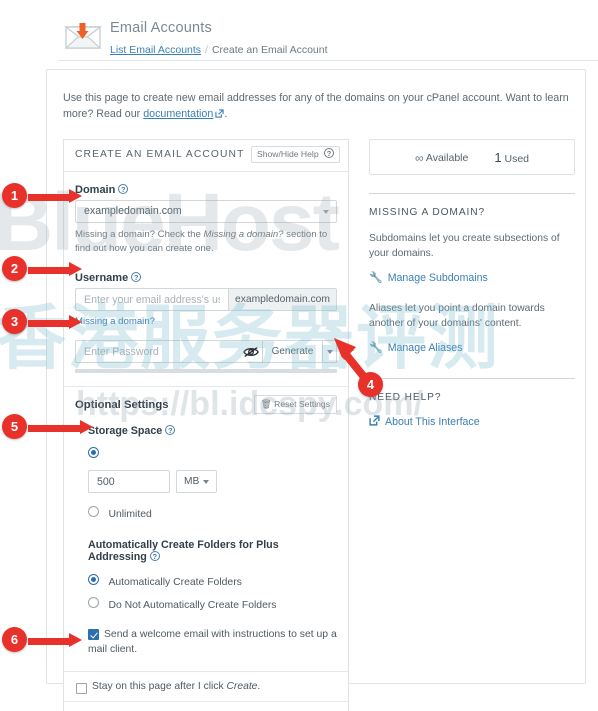 This screenshot has height=711, width=598. I want to click on folders-auto-label: Automatically Create Folders, so click(175, 582).